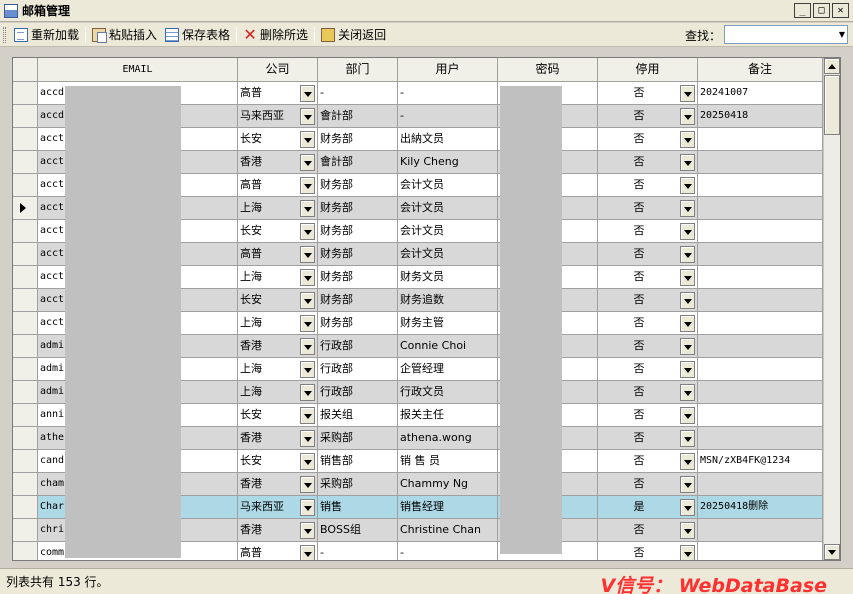 Image resolution: width=853 pixels, height=594 pixels. Describe the element at coordinates (358, 507) in the screenshot. I see `dept-cell: 销售` at that location.